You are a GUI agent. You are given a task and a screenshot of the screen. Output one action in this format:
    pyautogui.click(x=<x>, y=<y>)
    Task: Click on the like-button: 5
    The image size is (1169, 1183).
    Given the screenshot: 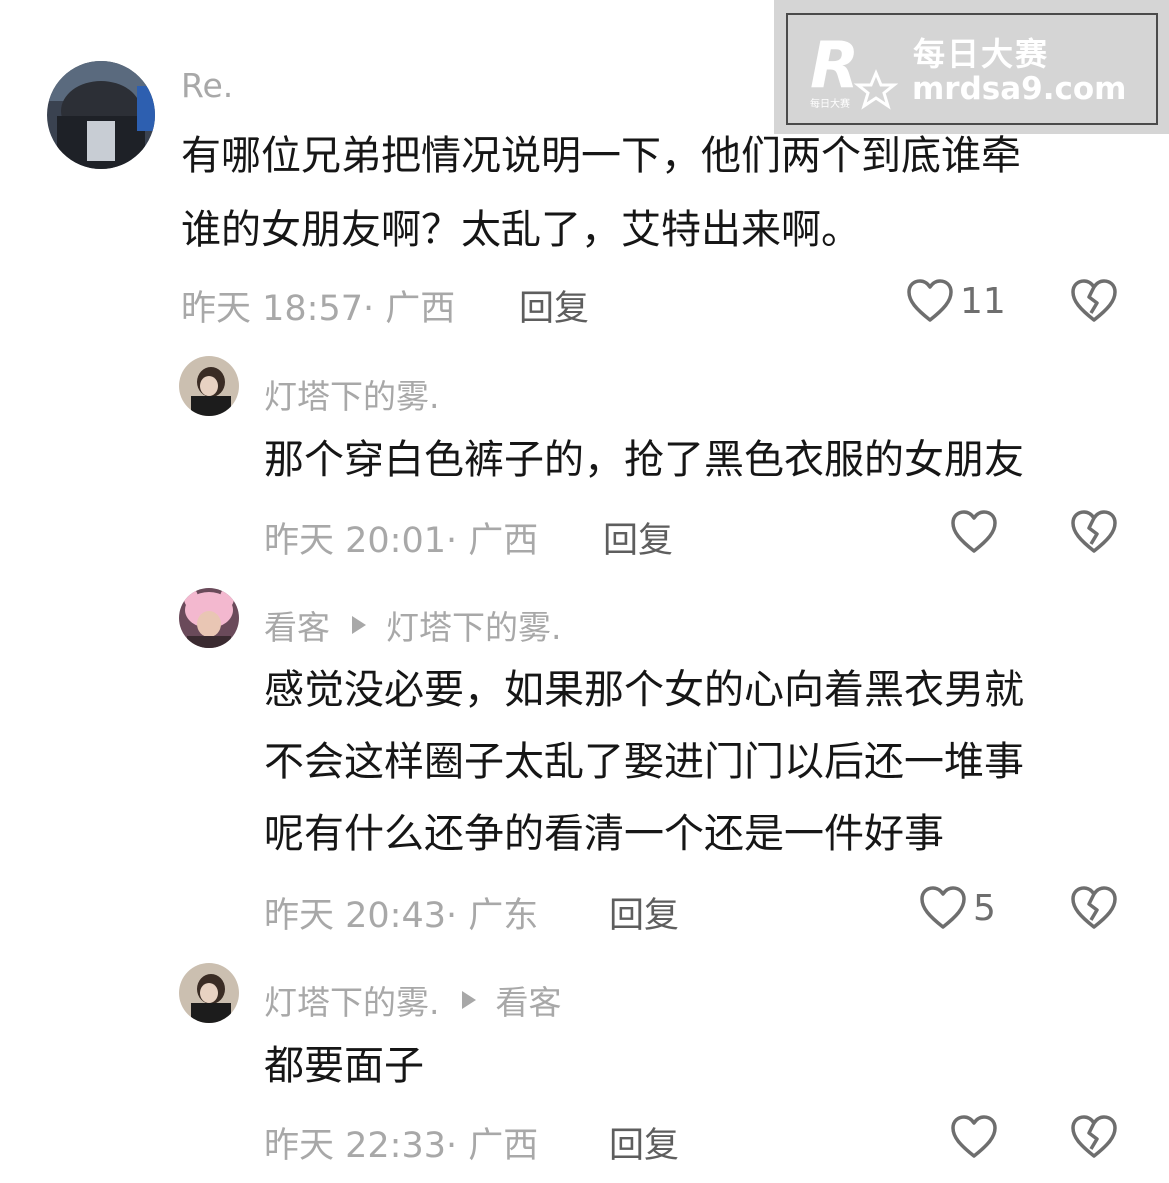 What is the action you would take?
    pyautogui.click(x=957, y=908)
    